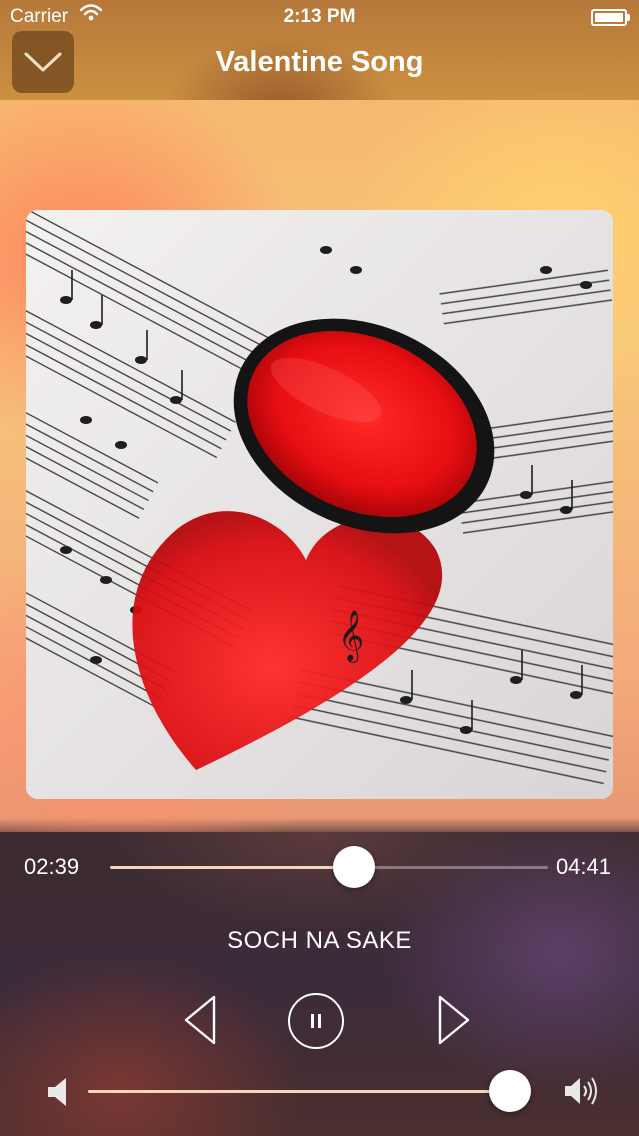 This screenshot has width=639, height=1136. I want to click on pause-icon, so click(316, 1021).